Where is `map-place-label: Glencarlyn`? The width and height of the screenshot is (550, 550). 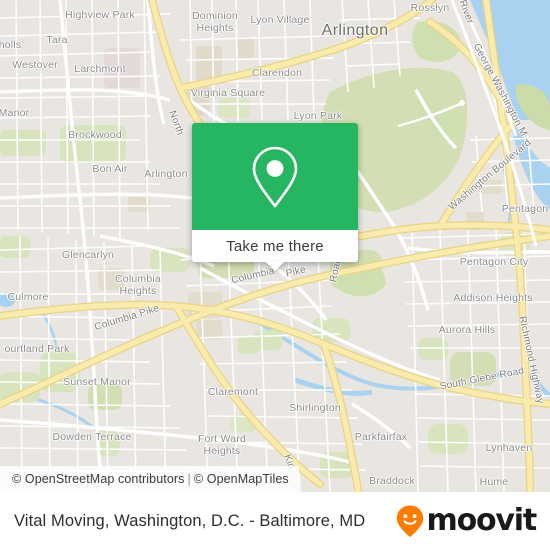
map-place-label: Glencarlyn is located at coordinates (88, 255).